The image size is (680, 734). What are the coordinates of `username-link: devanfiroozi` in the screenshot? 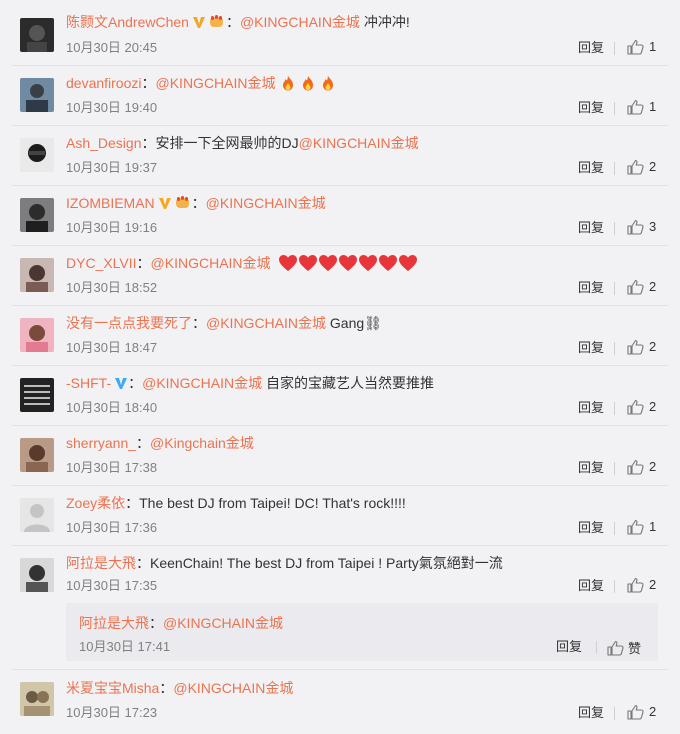 It's located at (104, 83).